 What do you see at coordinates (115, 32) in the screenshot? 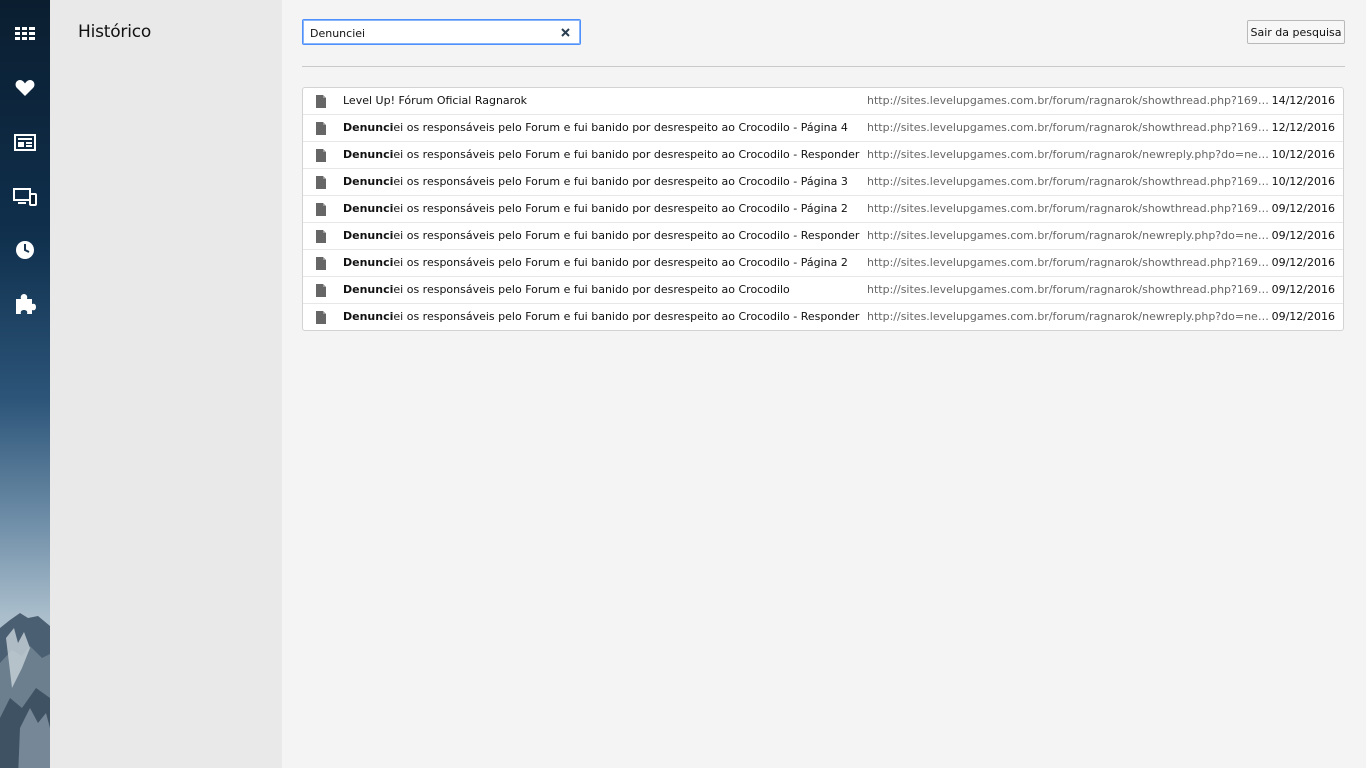
I see `page-title: Histórico` at bounding box center [115, 32].